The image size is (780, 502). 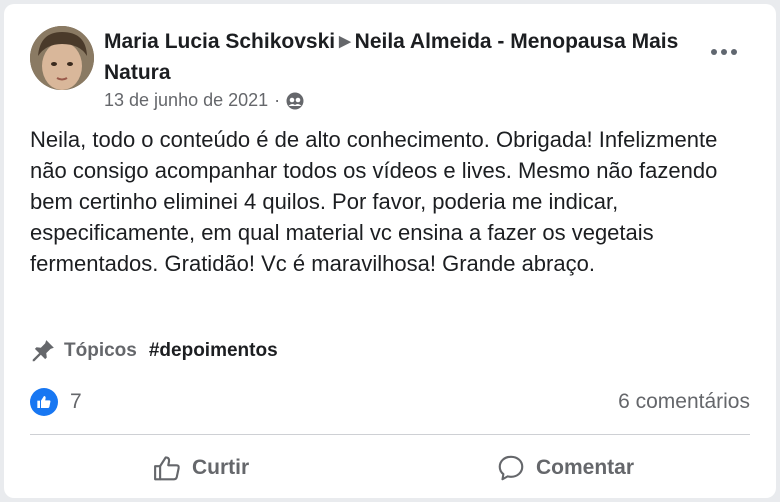 What do you see at coordinates (221, 467) in the screenshot?
I see `like-button-label: Curtir` at bounding box center [221, 467].